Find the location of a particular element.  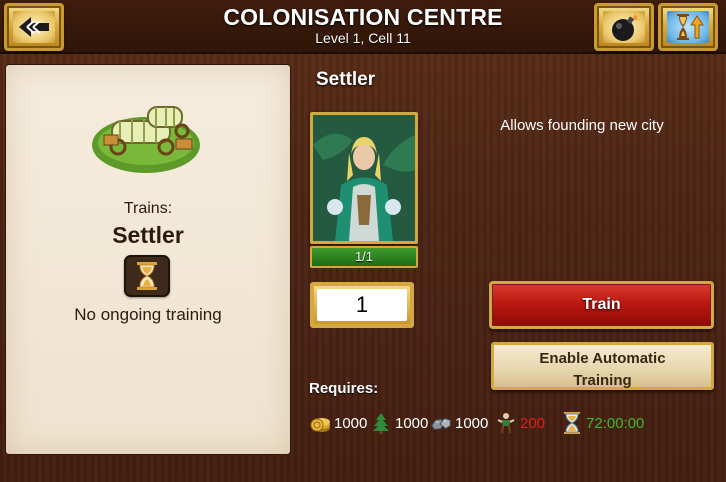

trains-label: Trains: is located at coordinates (148, 208).